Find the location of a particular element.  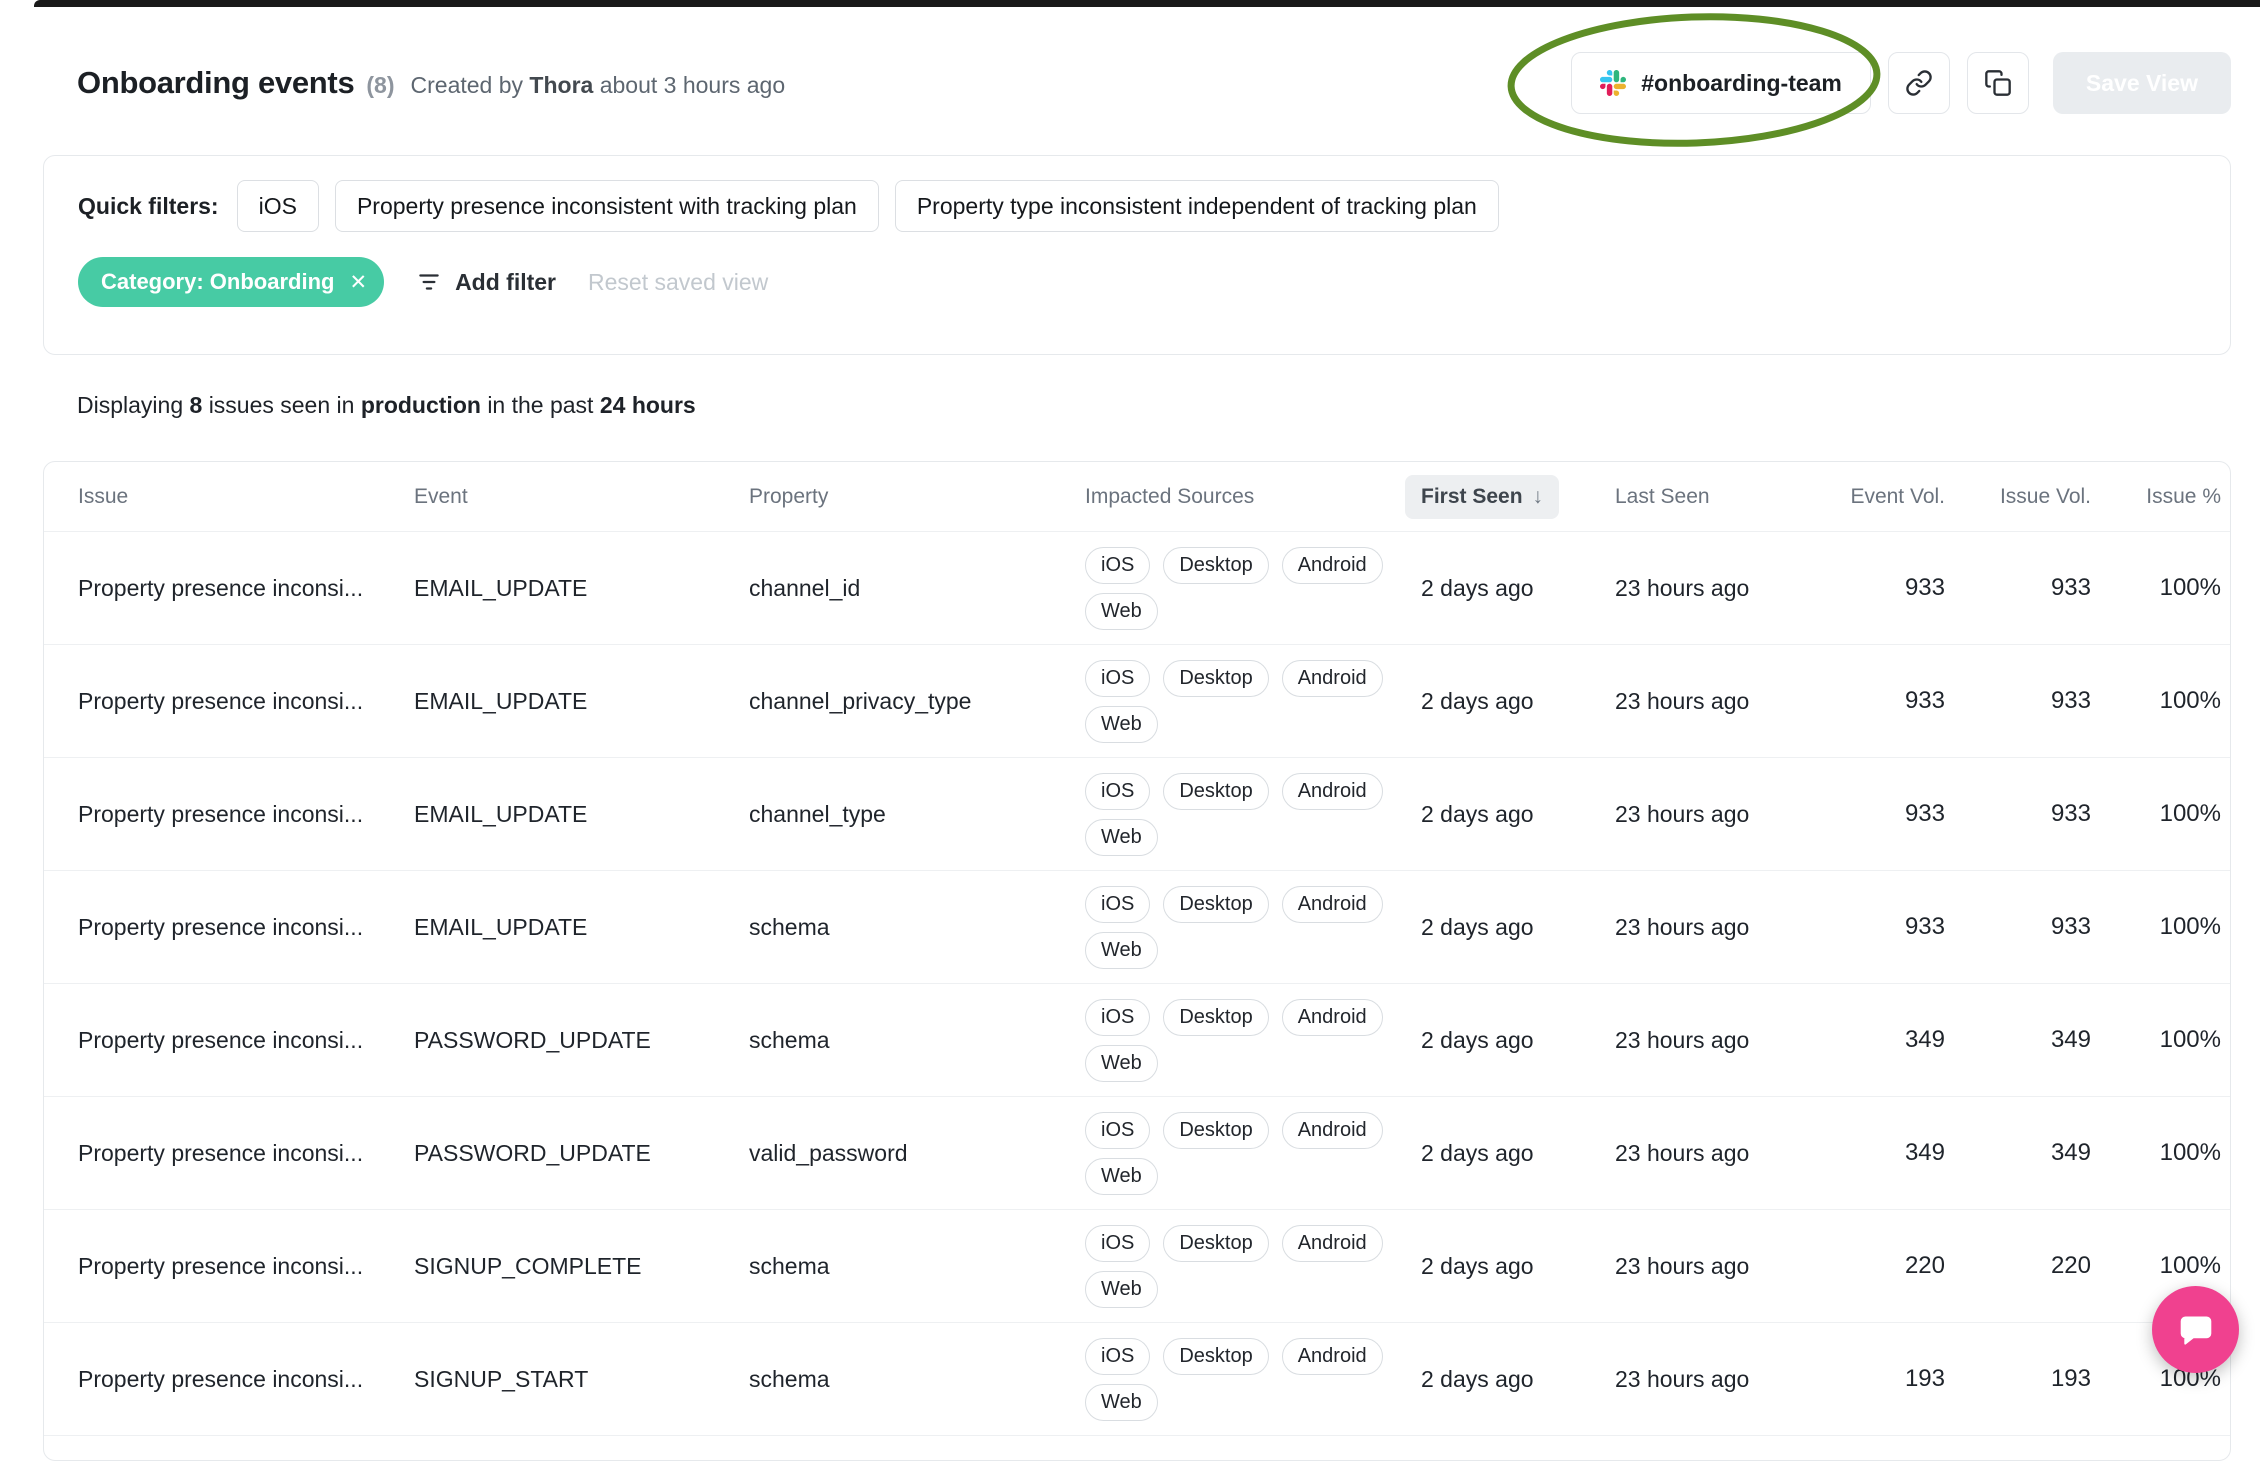

header-actions: #onboarding-team Save View is located at coordinates (1901, 83).